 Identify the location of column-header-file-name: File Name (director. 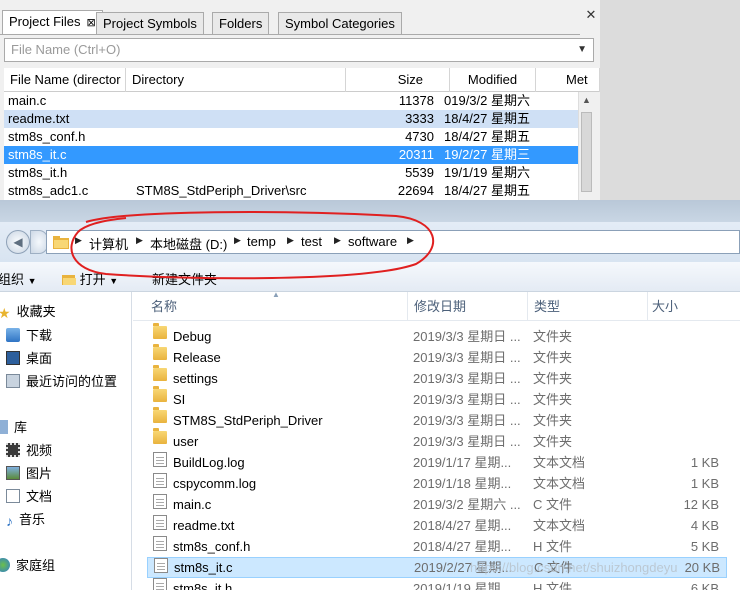
(65, 80).